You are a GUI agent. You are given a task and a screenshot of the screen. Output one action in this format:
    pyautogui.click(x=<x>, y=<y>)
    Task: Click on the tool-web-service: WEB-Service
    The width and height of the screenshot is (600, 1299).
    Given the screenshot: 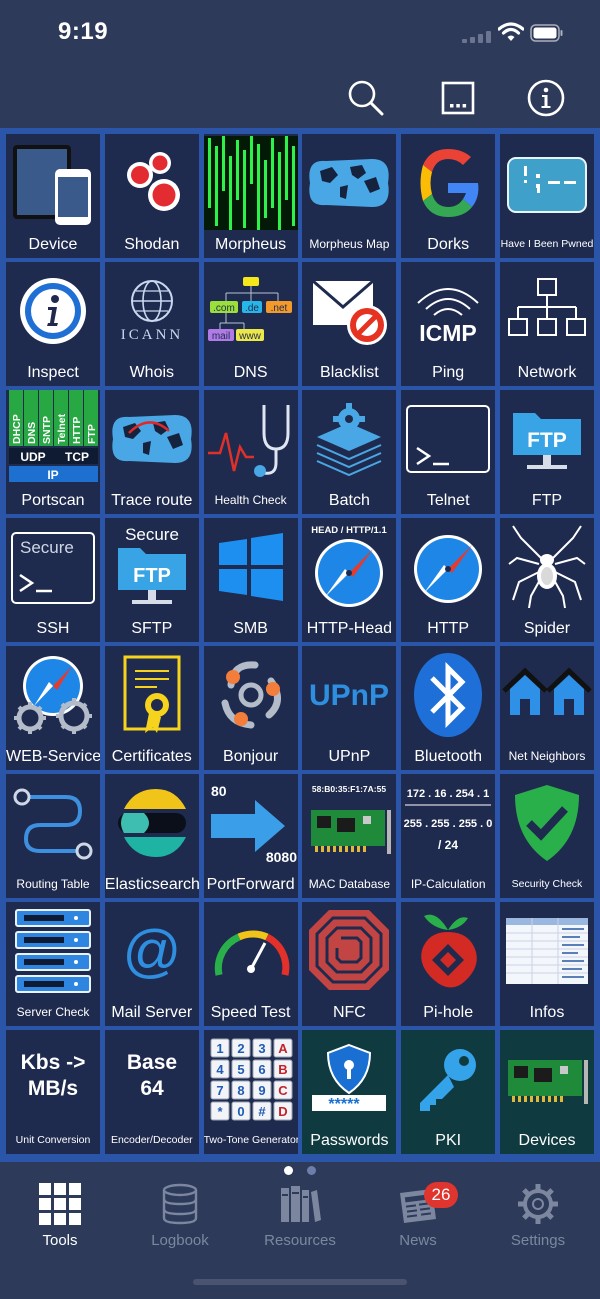 What is the action you would take?
    pyautogui.click(x=53, y=708)
    